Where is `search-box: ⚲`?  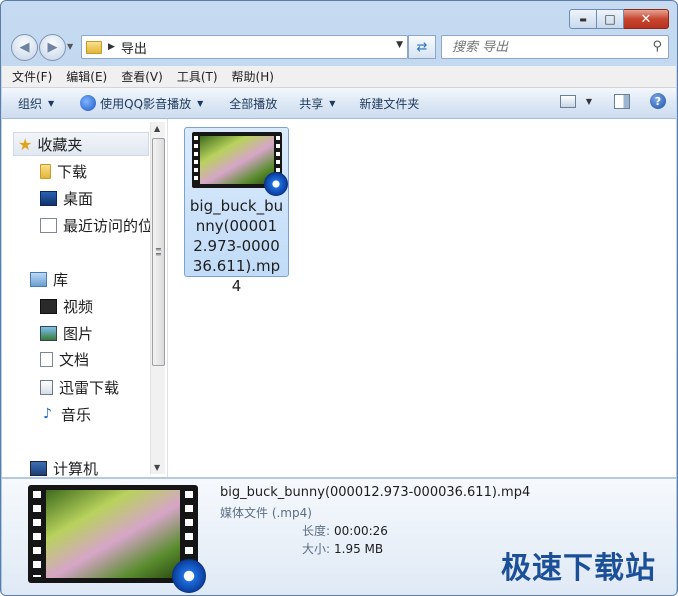 search-box: ⚲ is located at coordinates (555, 47).